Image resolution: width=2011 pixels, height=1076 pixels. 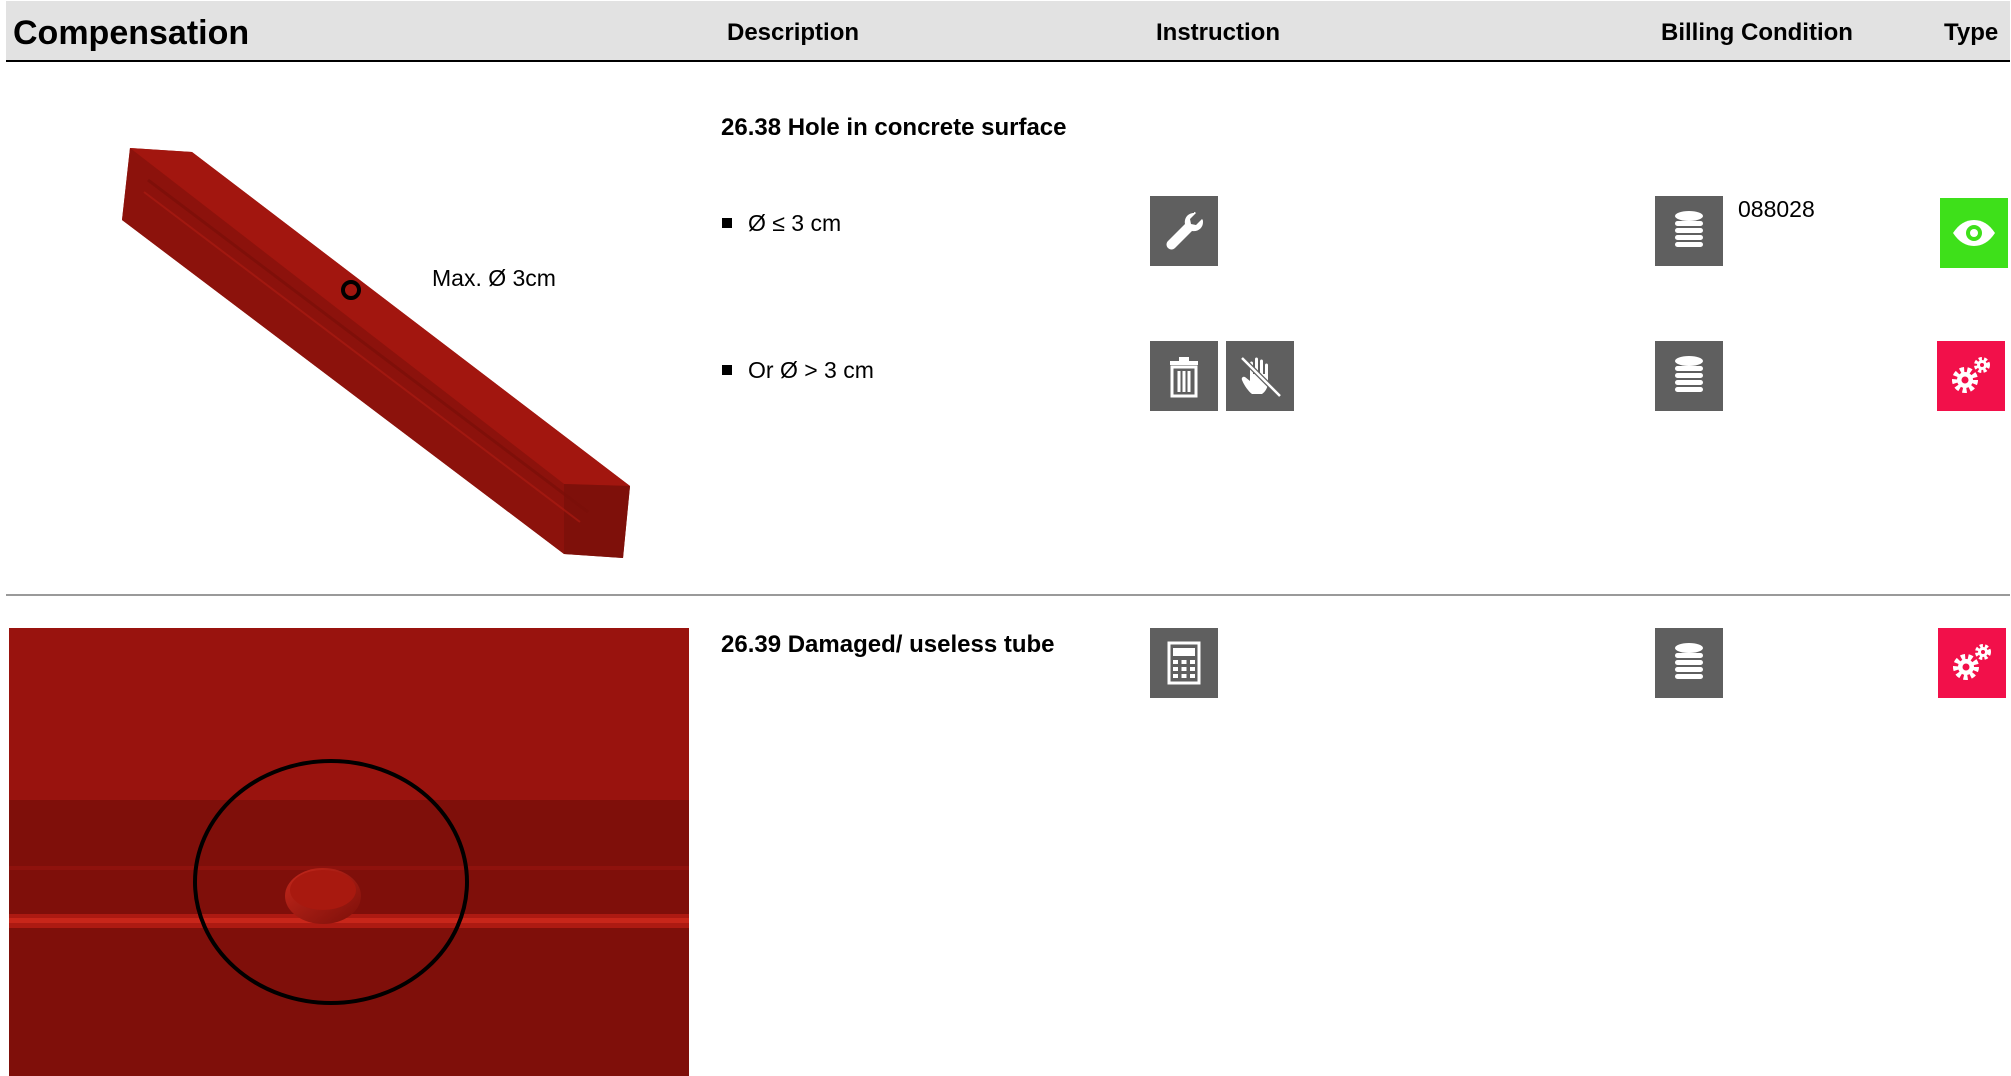 I want to click on section-title-26-39: 26.39 Damaged/ useless tube, so click(x=888, y=644).